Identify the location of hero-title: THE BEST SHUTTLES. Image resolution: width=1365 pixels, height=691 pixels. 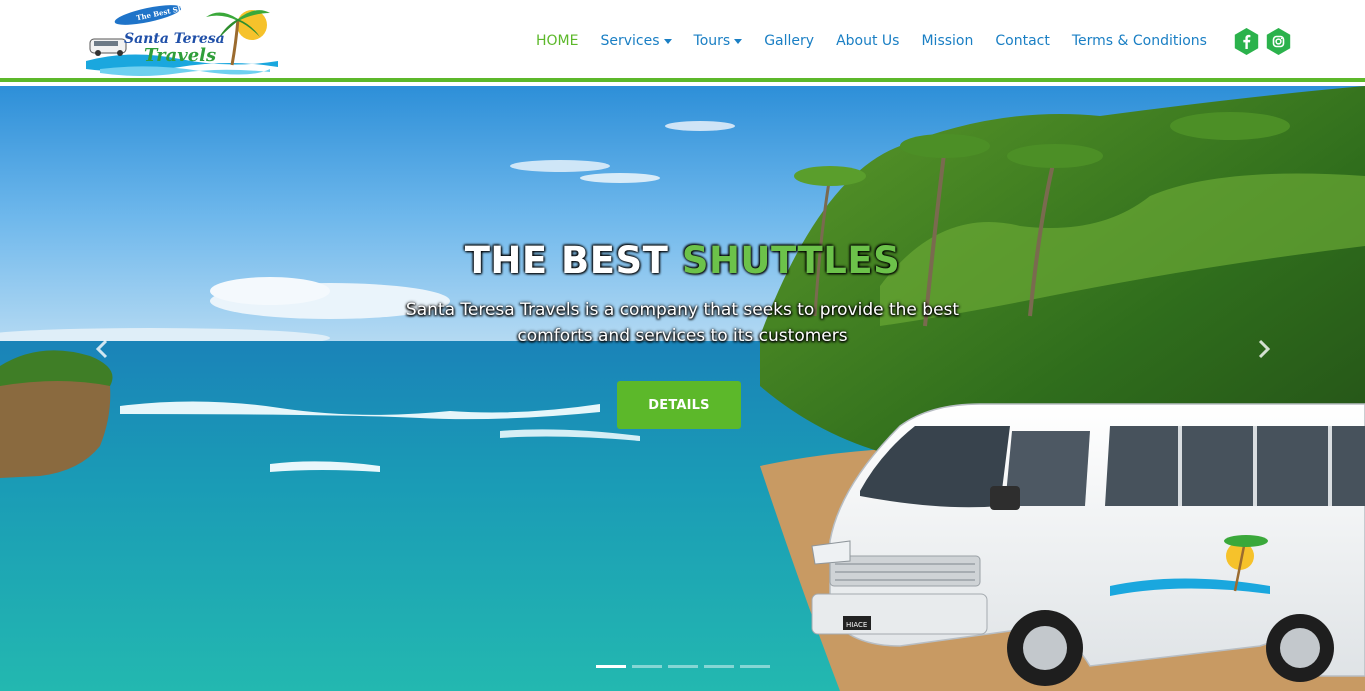
(682, 260).